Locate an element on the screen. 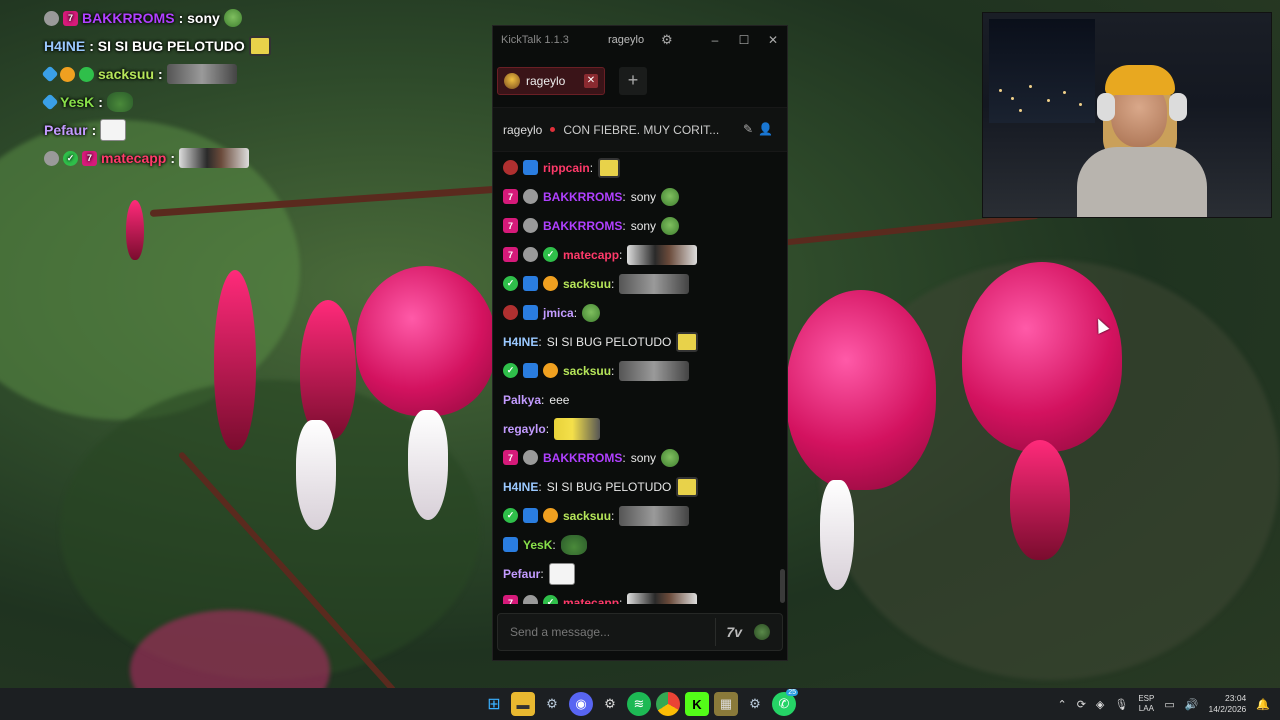 The image size is (1280, 720). taskbar-apps: ⊞ ▬ ⚙ ◉ ⚙ ≋ K ▦ ⚙ ✆ 25 is located at coordinates (640, 702).